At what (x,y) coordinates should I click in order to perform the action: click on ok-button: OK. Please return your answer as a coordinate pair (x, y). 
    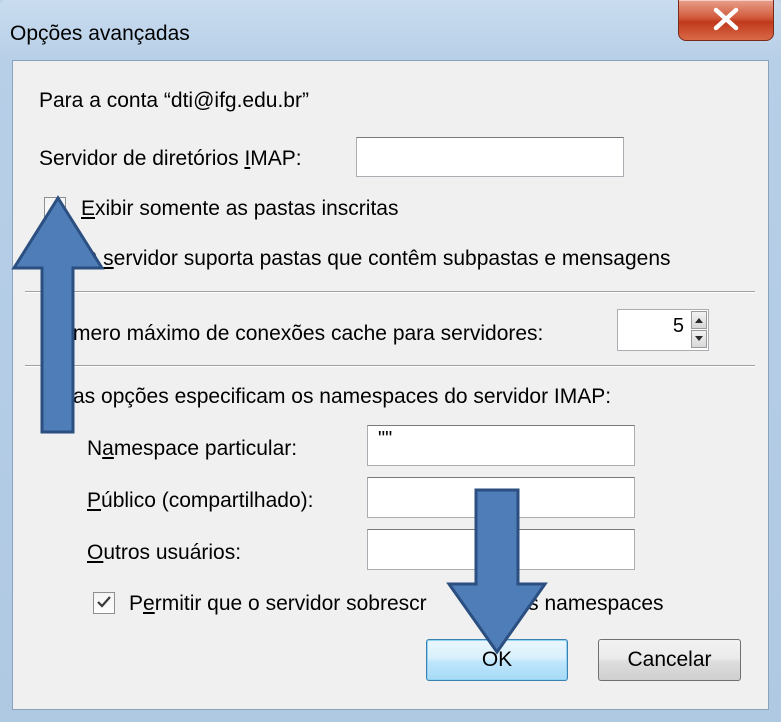
    Looking at the image, I should click on (497, 660).